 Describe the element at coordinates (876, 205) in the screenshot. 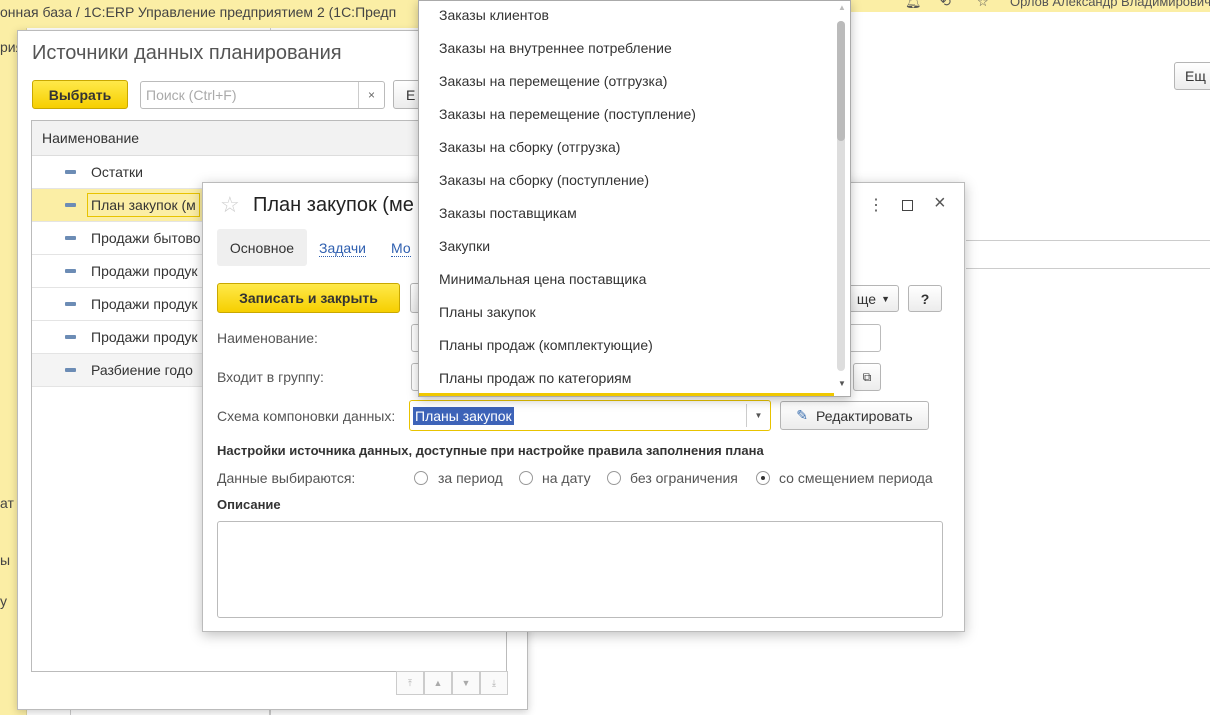

I see `more-actions-icon: ⋮` at that location.